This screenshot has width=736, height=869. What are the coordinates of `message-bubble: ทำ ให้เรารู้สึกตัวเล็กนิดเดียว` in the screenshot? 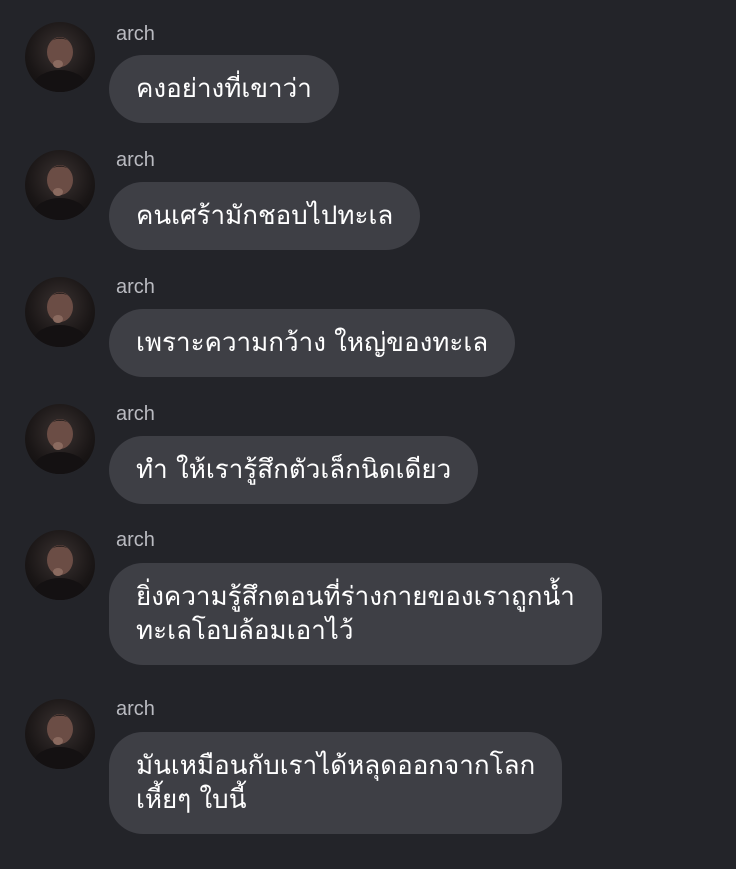 It's located at (294, 470).